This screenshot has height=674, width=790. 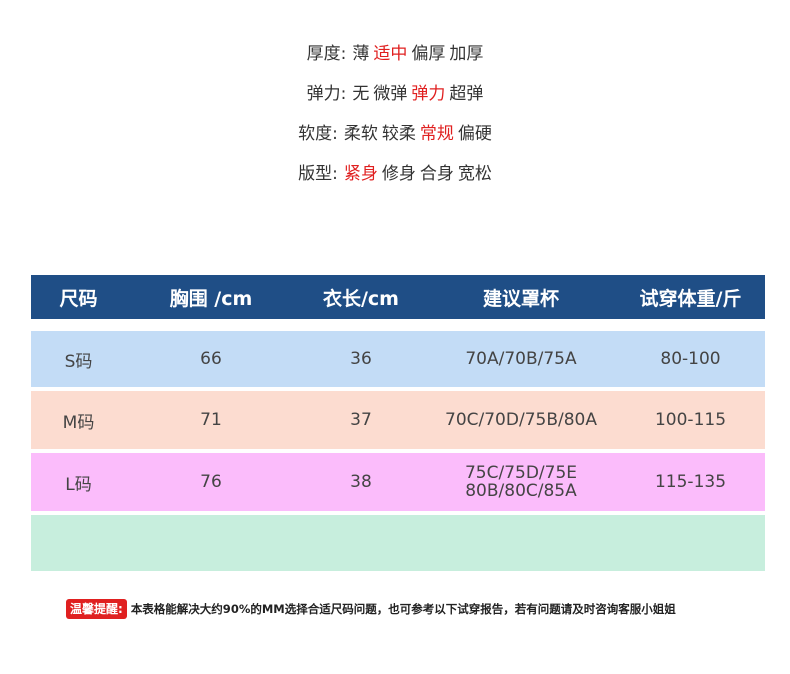 I want to click on attr-softness: 软度: 柔软 较柔 常规 偏硬, so click(x=395, y=140).